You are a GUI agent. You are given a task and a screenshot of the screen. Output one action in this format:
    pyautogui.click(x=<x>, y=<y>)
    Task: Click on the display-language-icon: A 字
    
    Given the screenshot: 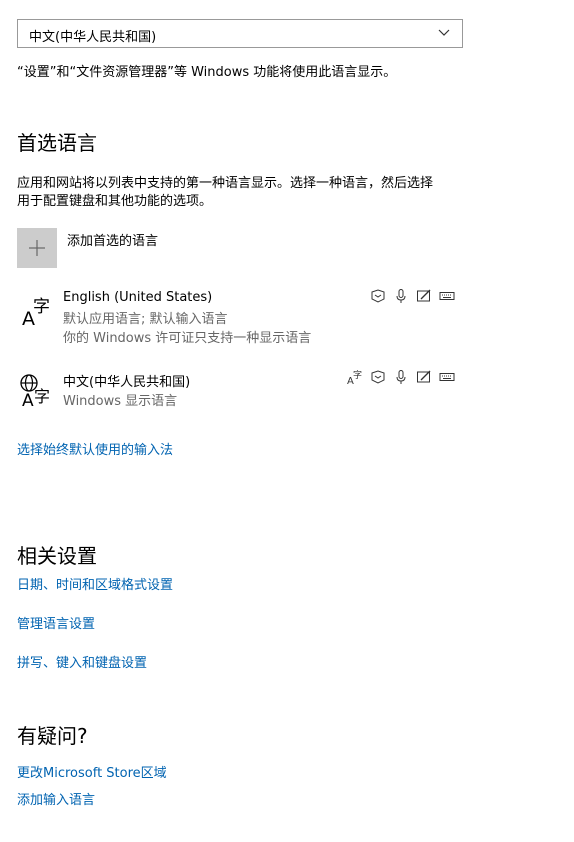 What is the action you would take?
    pyautogui.click(x=354, y=377)
    